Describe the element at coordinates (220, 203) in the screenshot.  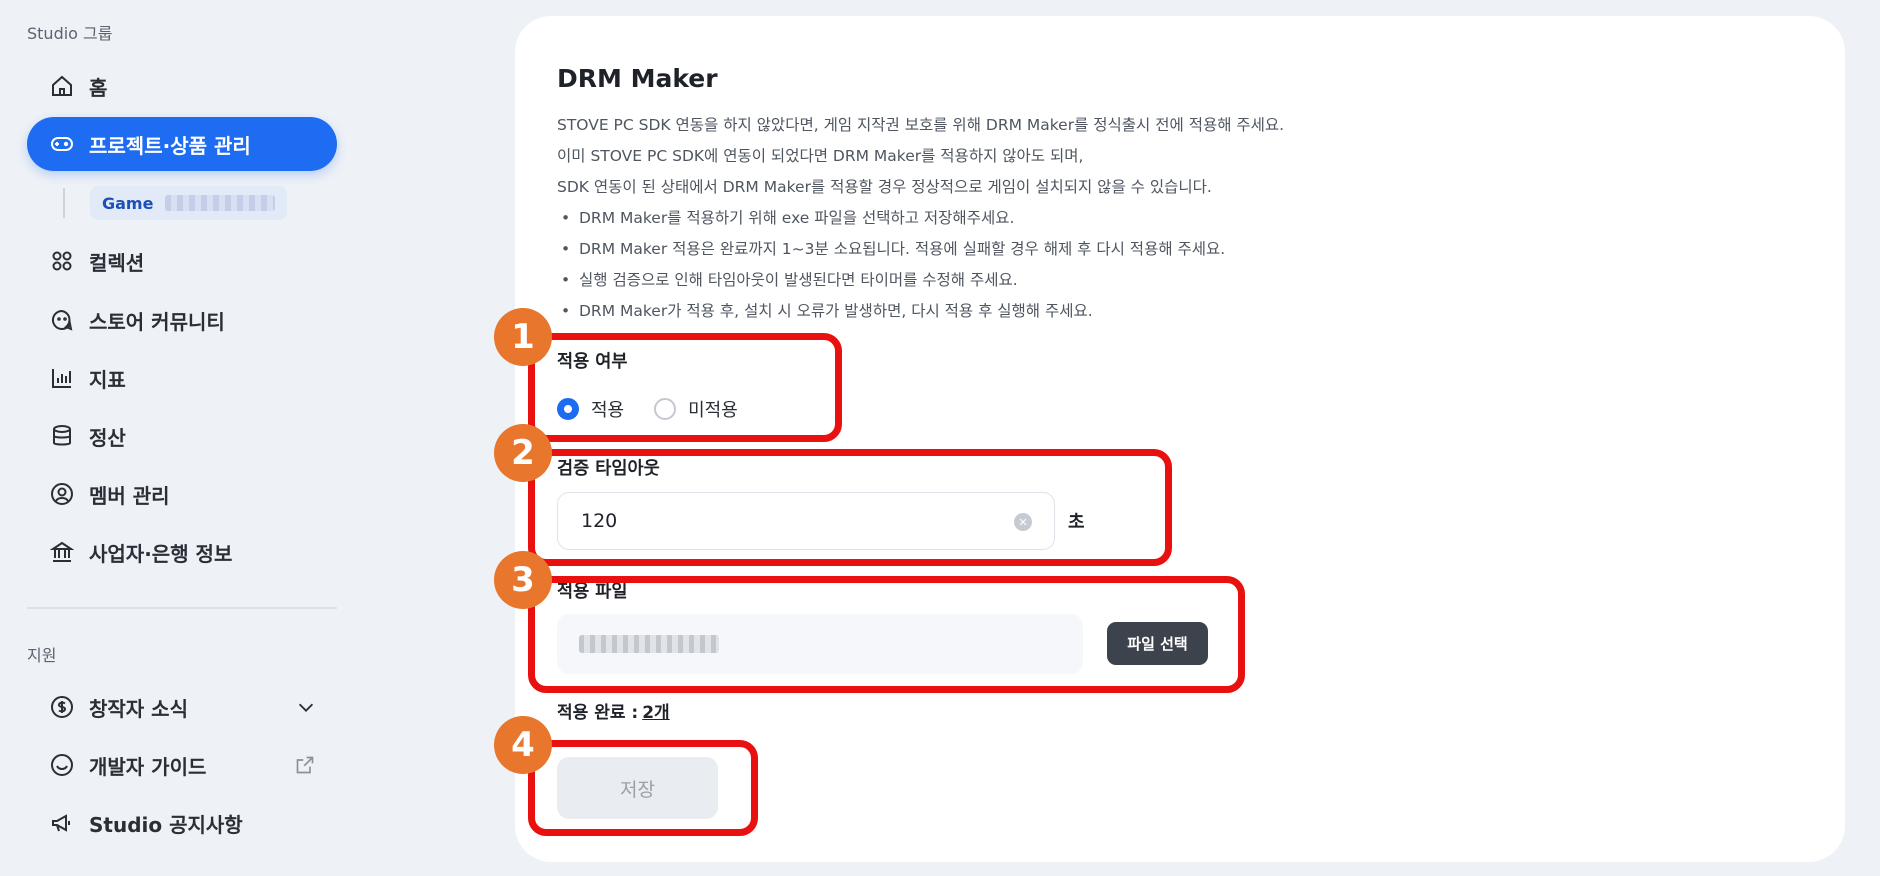
I see `blurred-name` at that location.